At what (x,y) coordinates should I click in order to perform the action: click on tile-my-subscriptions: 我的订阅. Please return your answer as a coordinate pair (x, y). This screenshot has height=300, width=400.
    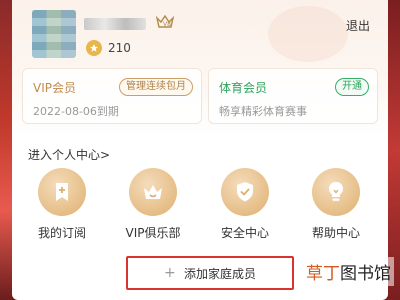
    Looking at the image, I should click on (62, 208).